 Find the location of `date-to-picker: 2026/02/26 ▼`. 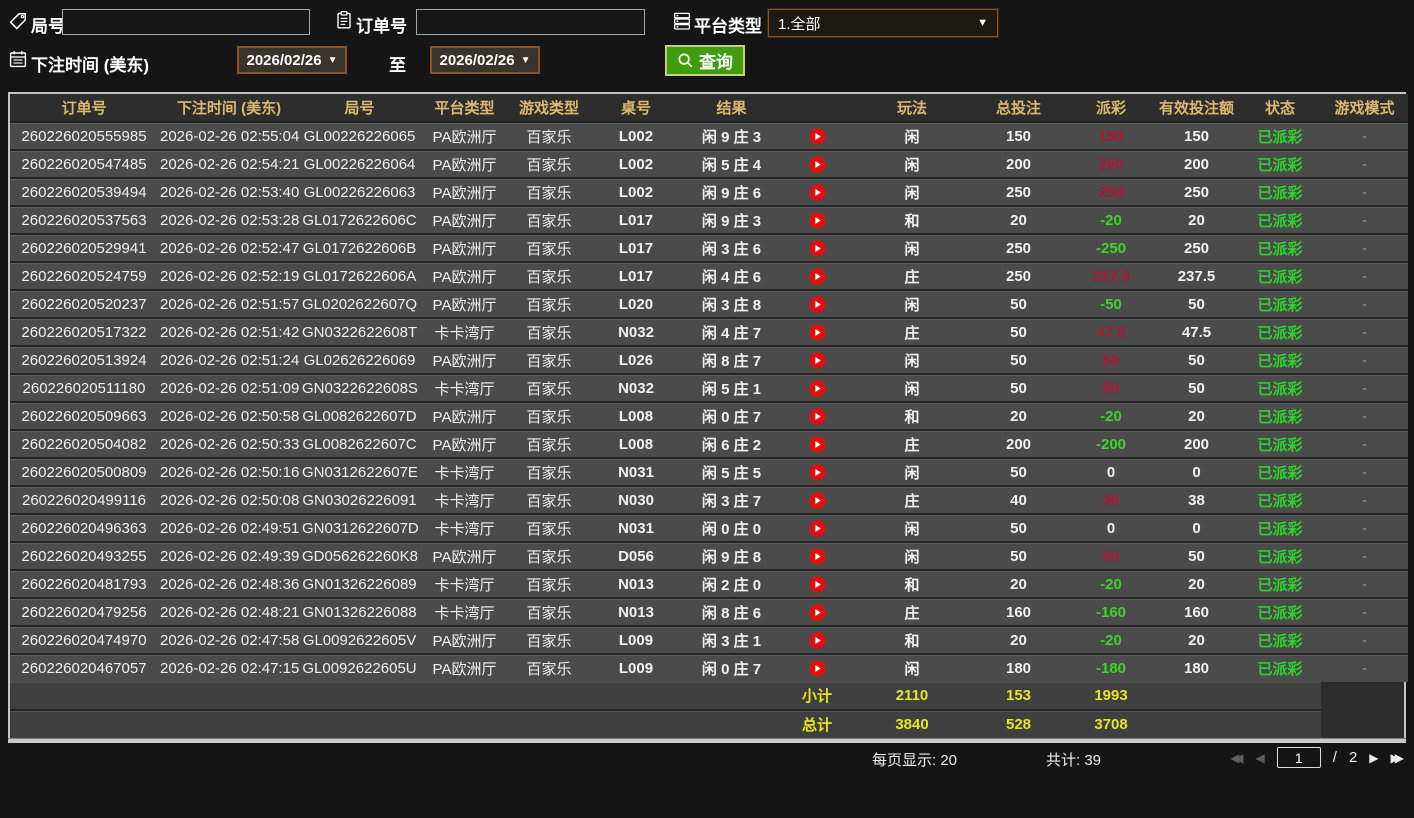

date-to-picker: 2026/02/26 ▼ is located at coordinates (485, 60).